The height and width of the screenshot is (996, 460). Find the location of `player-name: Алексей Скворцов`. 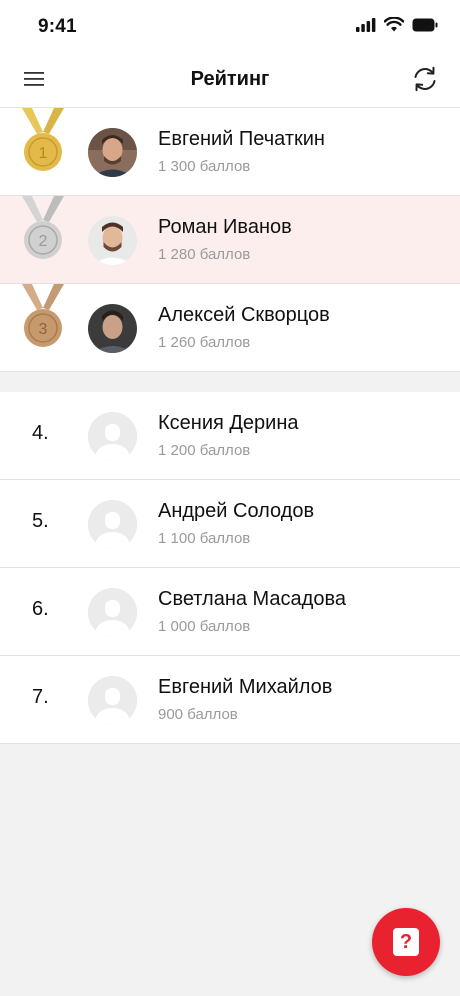

player-name: Алексей Скворцов is located at coordinates (244, 315).